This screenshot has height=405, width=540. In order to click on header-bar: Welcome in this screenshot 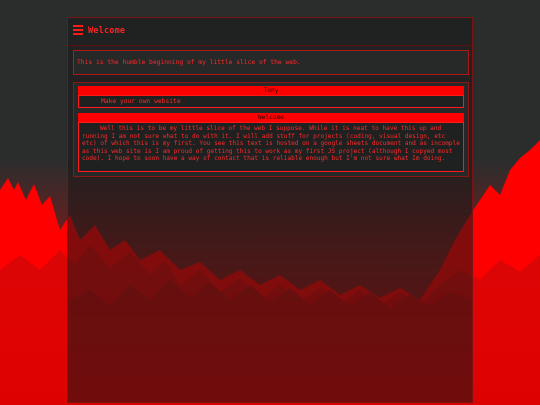, I will do `click(270, 32)`.